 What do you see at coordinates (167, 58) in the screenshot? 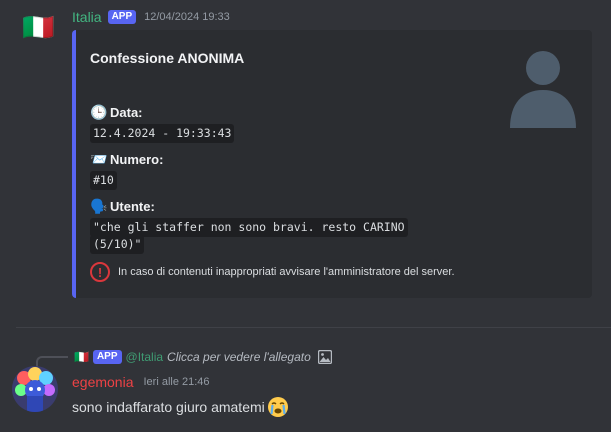
I see `embed-title: Confessione ANONIMA` at bounding box center [167, 58].